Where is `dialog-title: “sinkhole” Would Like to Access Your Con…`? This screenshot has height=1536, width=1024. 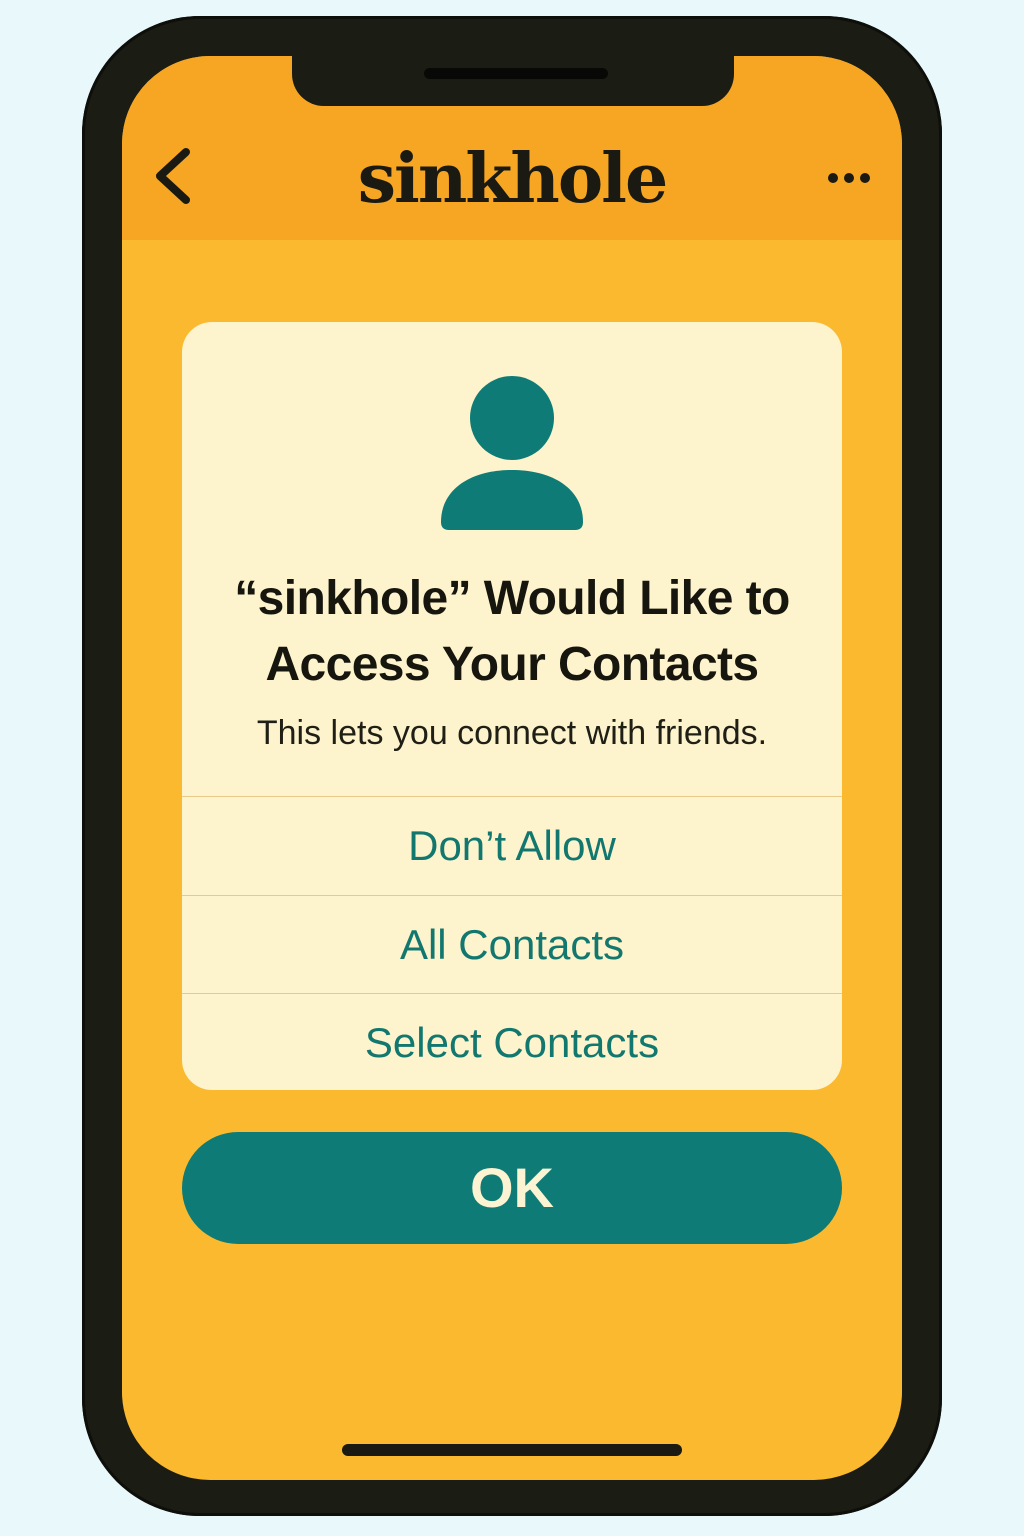 dialog-title: “sinkhole” Would Like to Access Your Con… is located at coordinates (512, 631).